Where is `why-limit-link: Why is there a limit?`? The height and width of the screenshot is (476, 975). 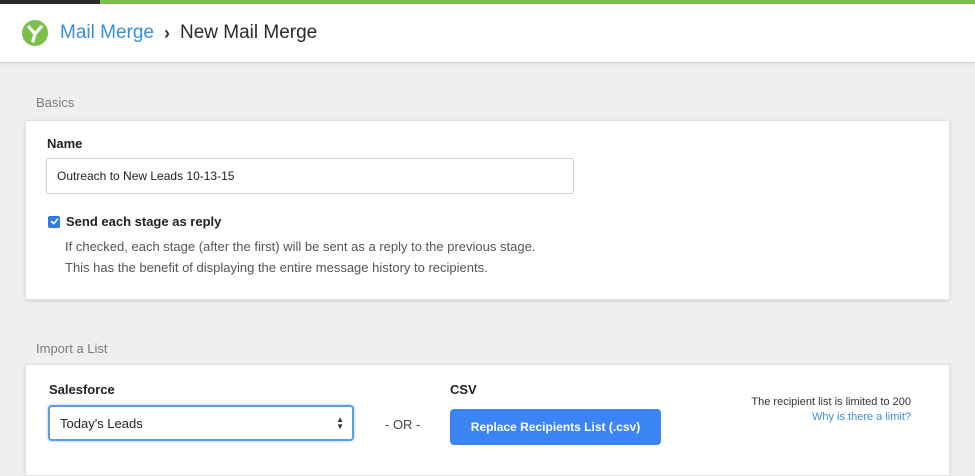 why-limit-link: Why is there a limit? is located at coordinates (861, 417).